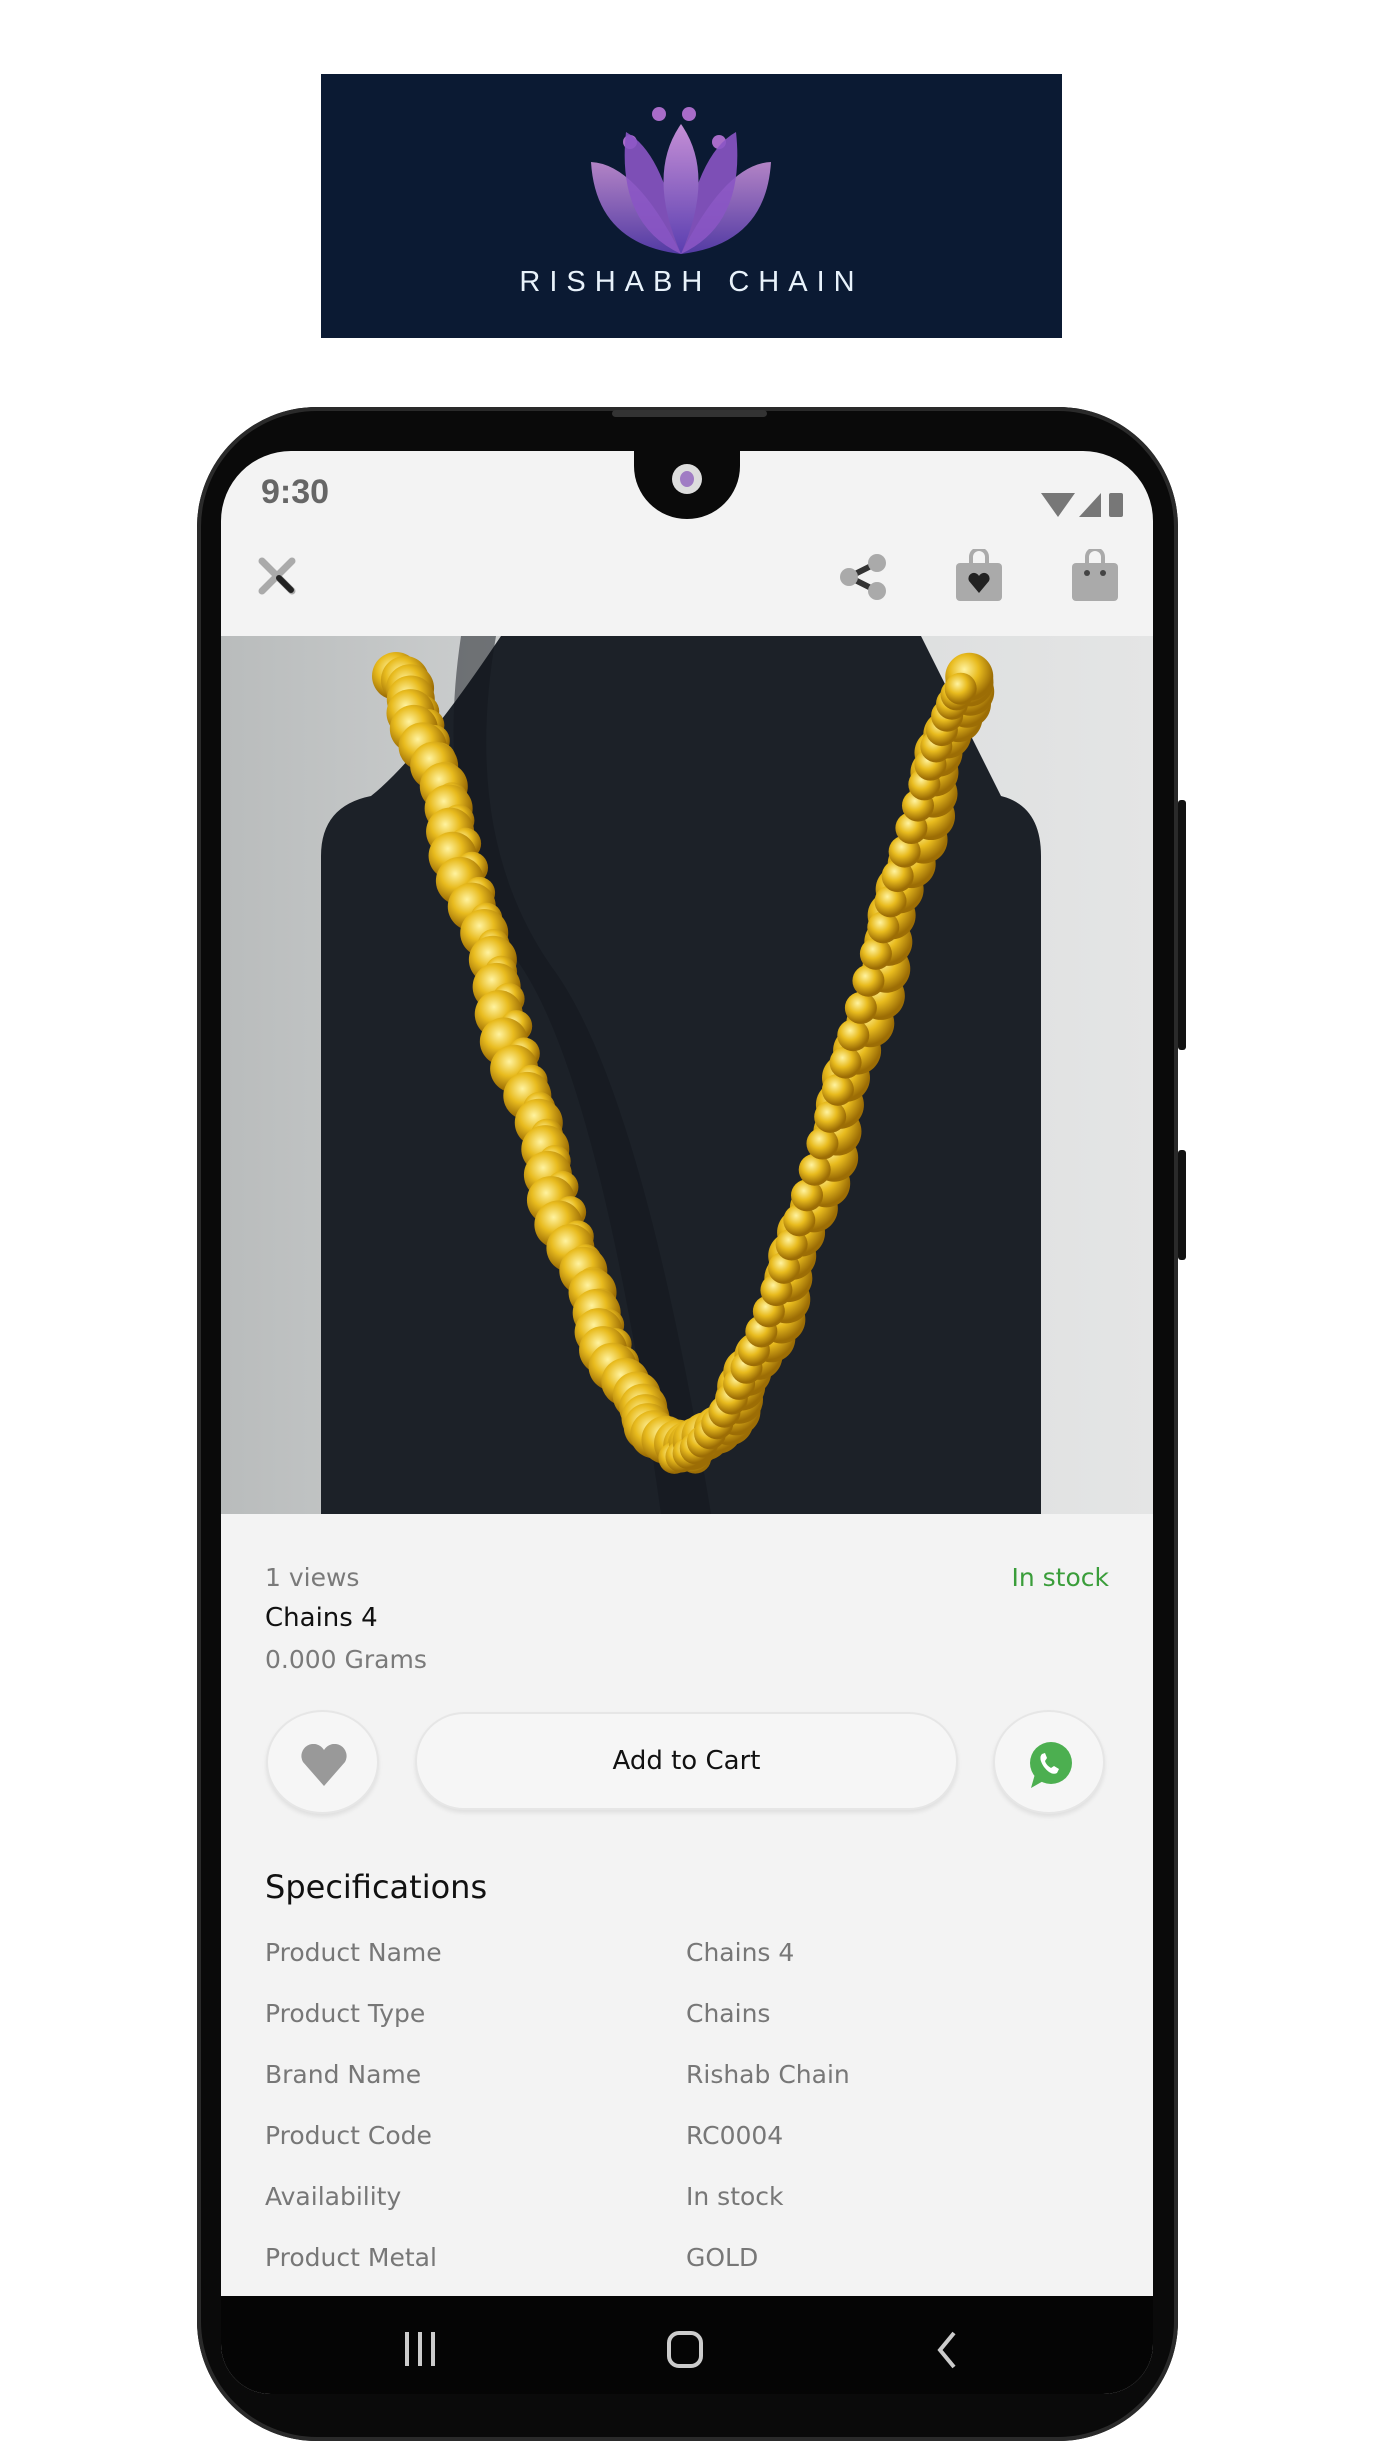  I want to click on status-time: 9:30, so click(295, 492).